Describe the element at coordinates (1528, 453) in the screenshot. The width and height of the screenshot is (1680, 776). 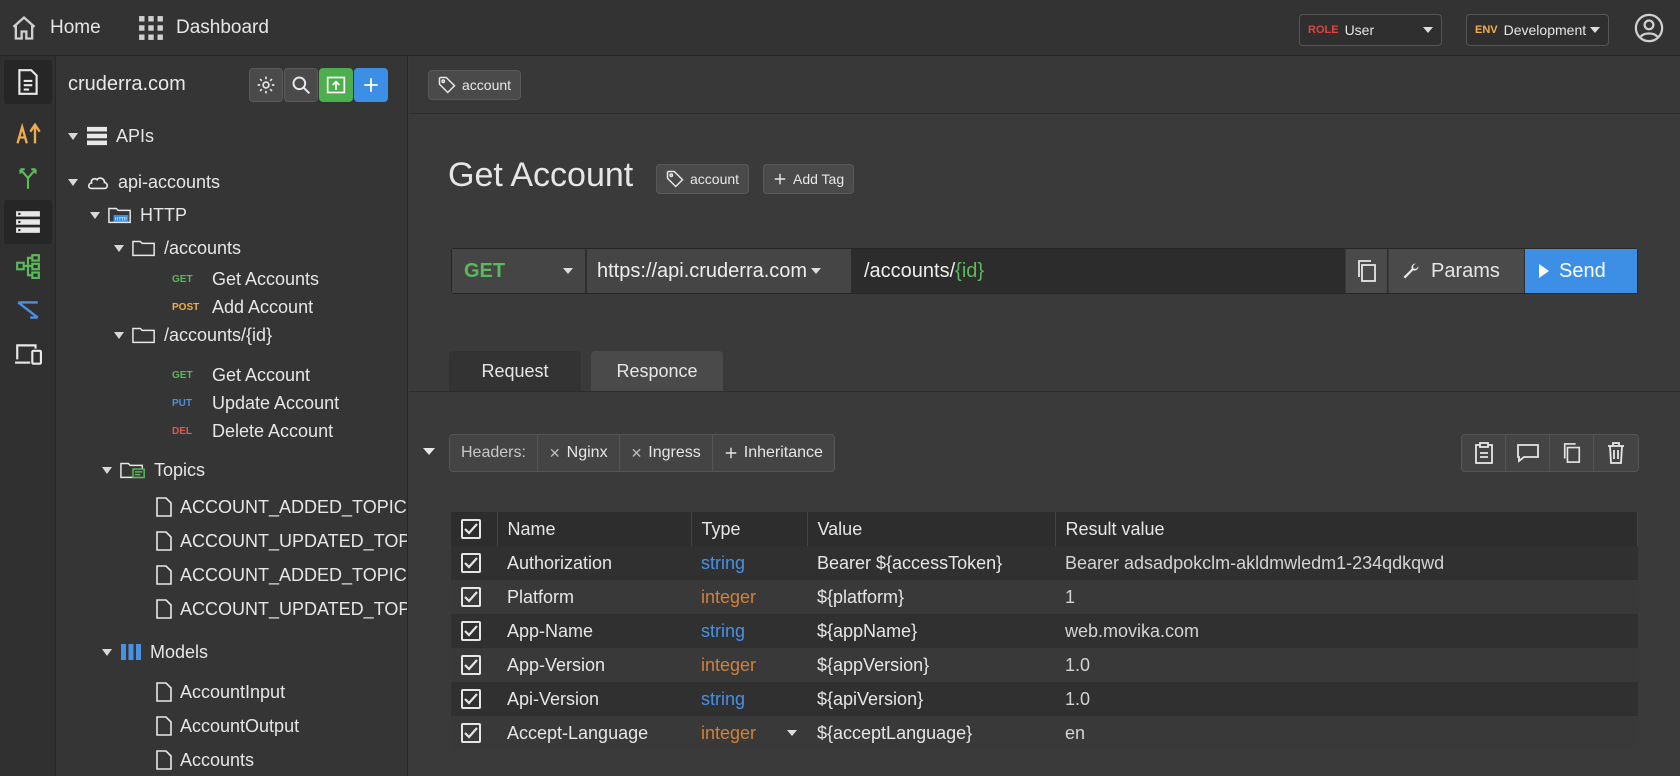
I see `comment-button` at that location.